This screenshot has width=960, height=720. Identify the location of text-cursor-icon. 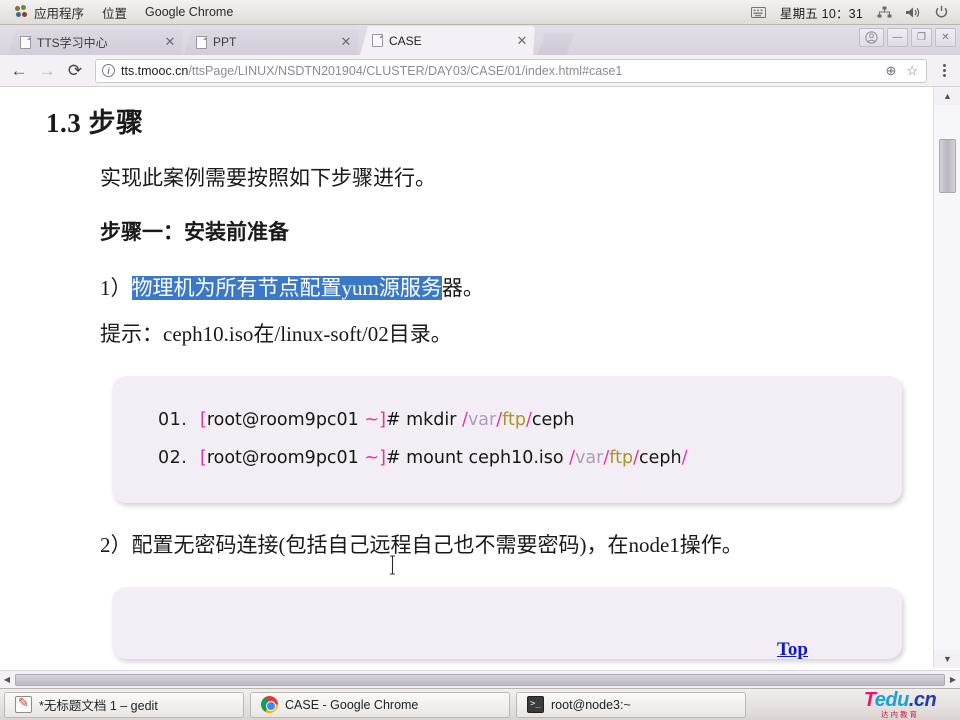
(392, 565).